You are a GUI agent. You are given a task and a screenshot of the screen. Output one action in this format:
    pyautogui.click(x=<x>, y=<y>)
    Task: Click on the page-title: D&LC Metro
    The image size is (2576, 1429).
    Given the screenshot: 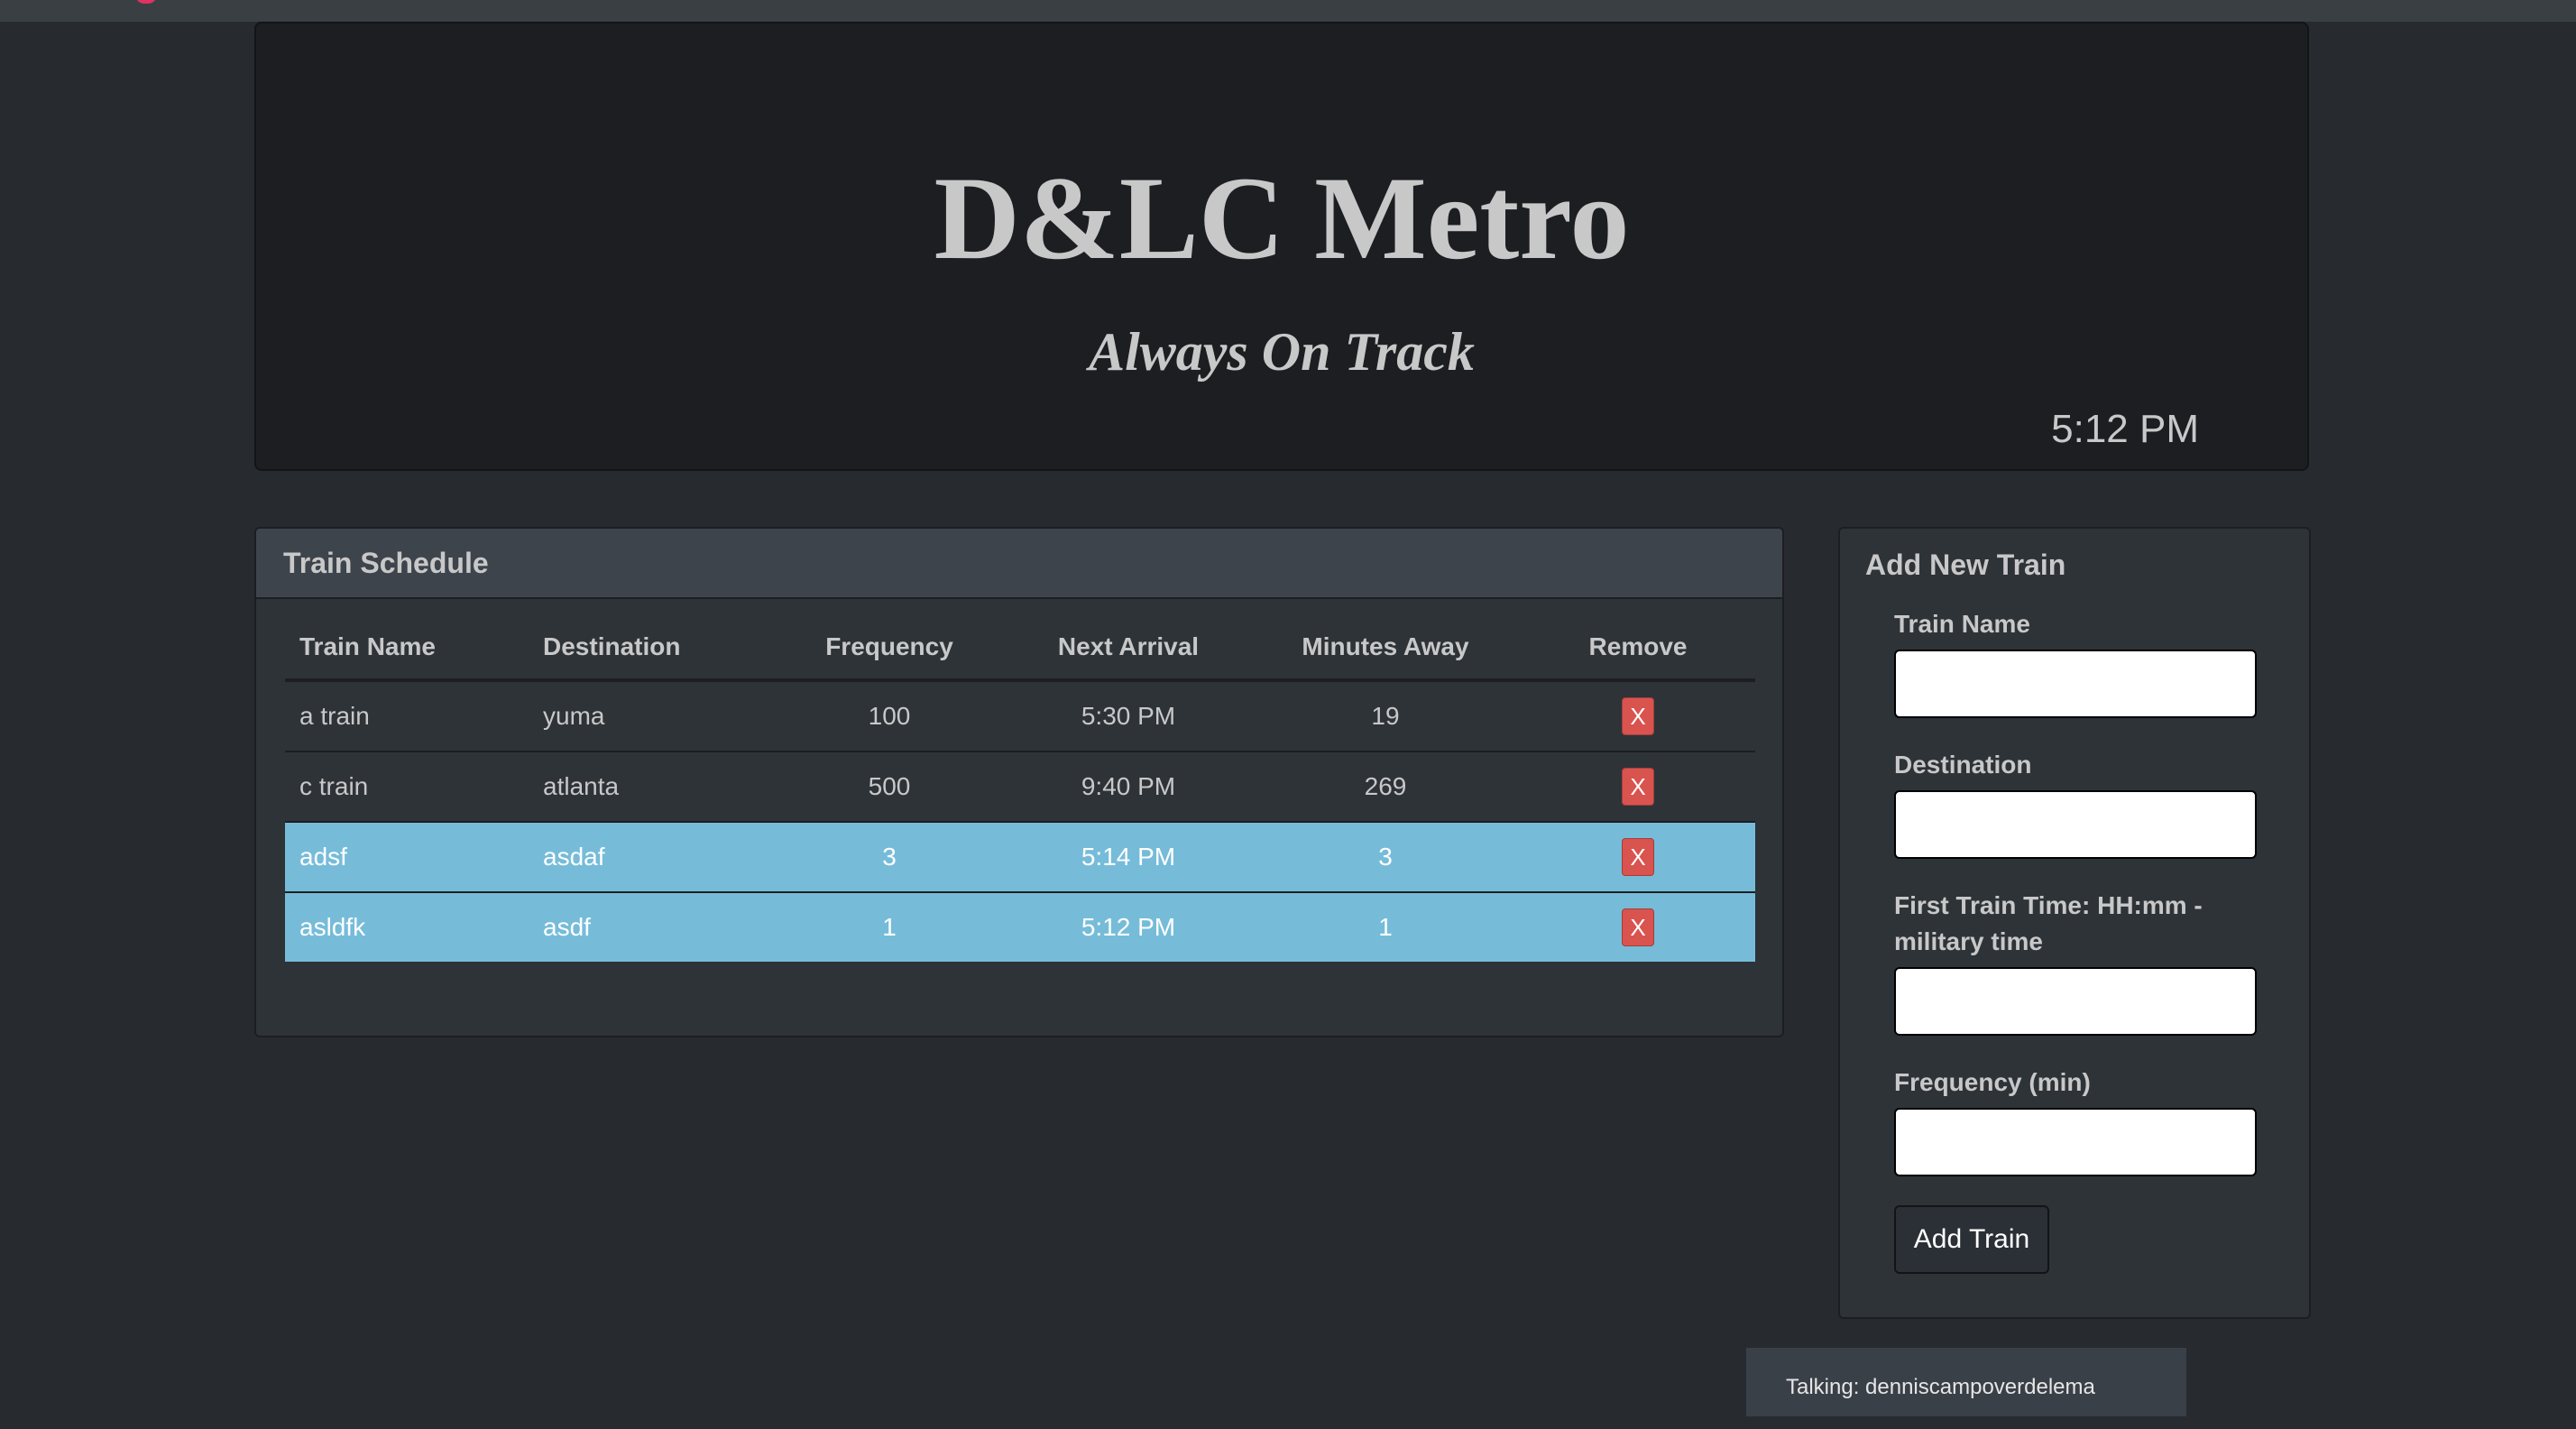 What is the action you would take?
    pyautogui.click(x=1282, y=218)
    